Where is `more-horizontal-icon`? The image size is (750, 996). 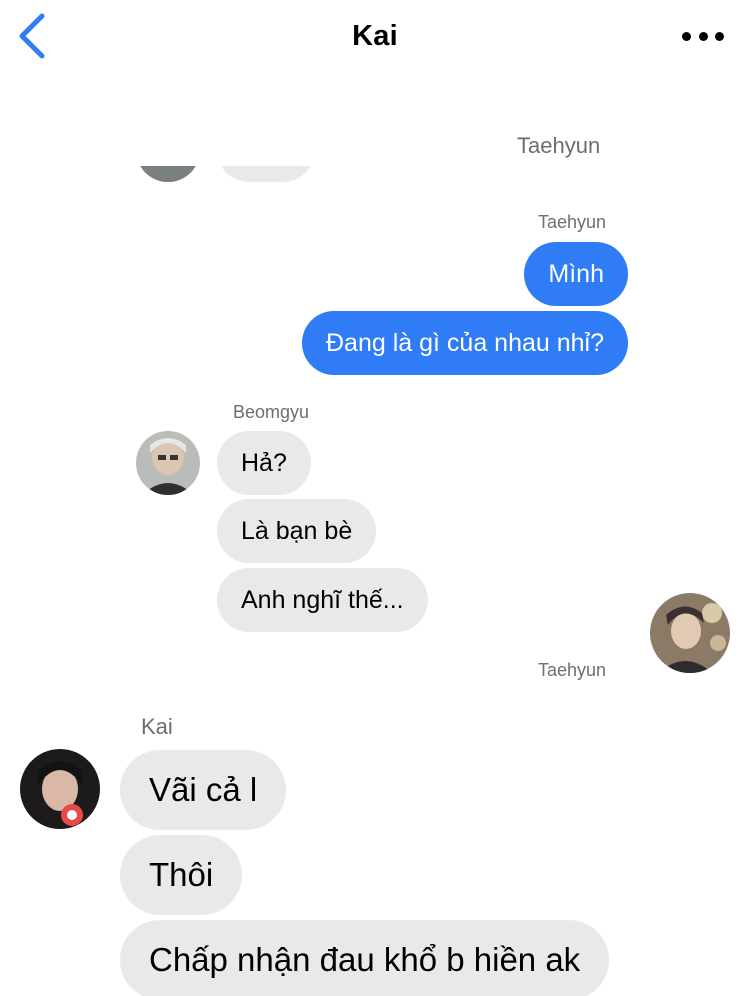 more-horizontal-icon is located at coordinates (686, 36).